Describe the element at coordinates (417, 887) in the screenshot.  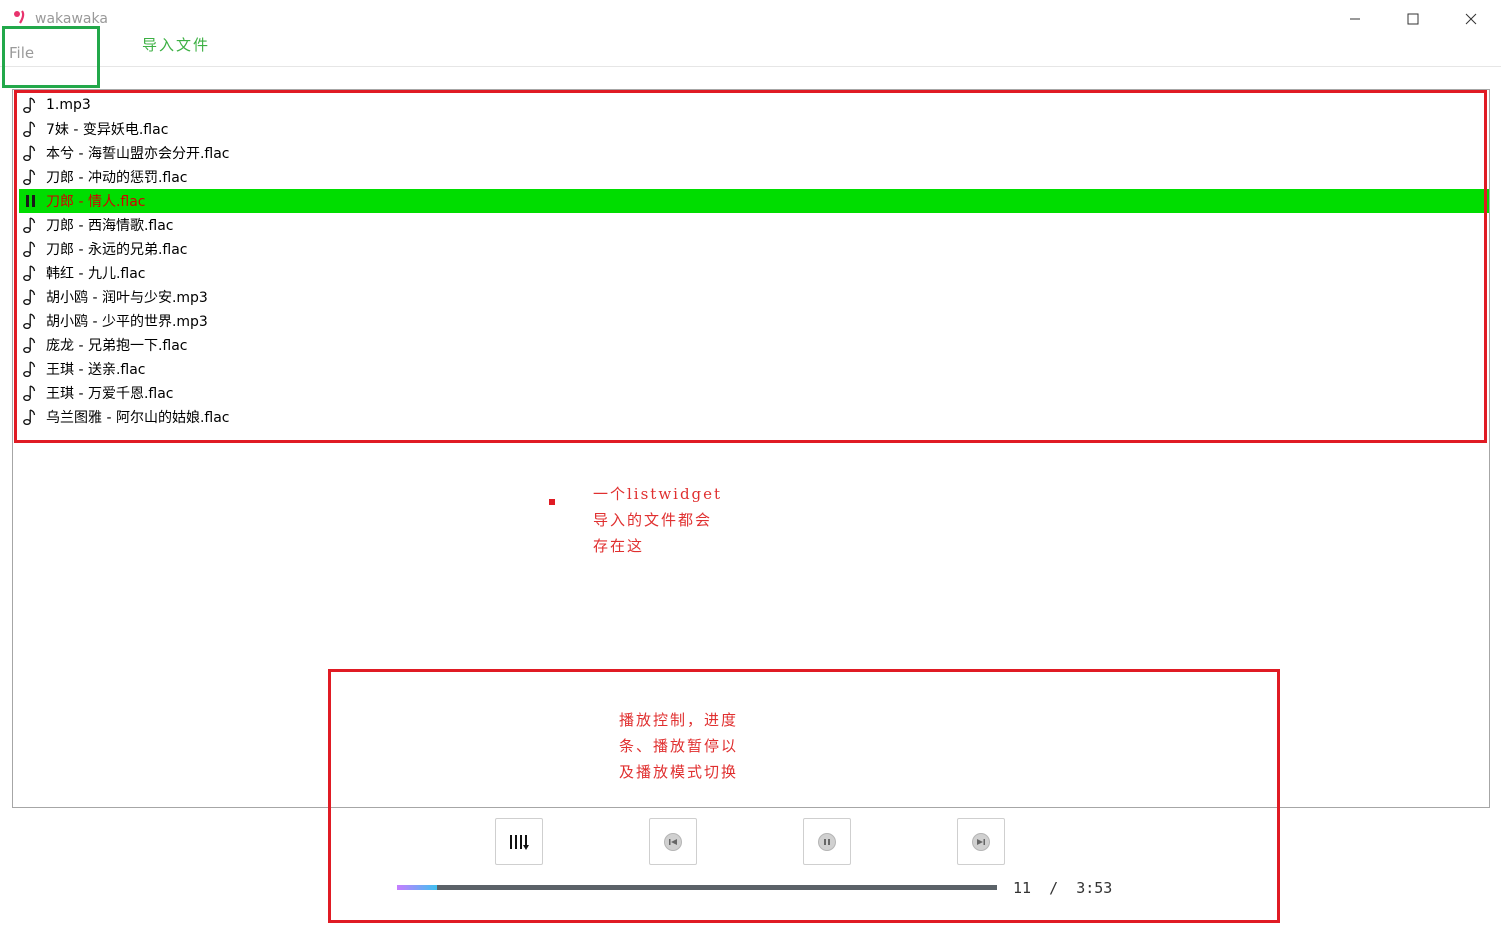
I see `progress-fill` at that location.